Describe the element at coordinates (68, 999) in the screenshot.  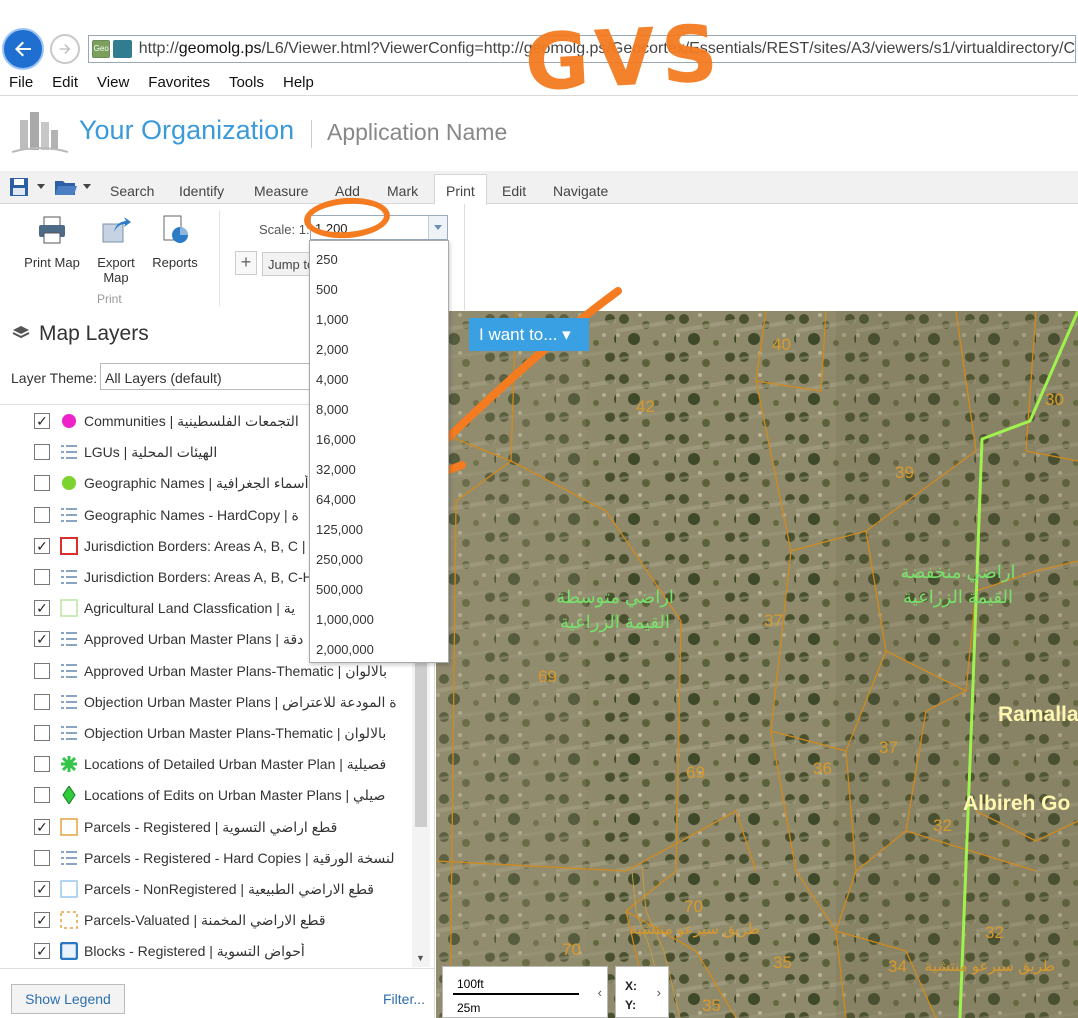
I see `show-legend-button: Show Legend` at that location.